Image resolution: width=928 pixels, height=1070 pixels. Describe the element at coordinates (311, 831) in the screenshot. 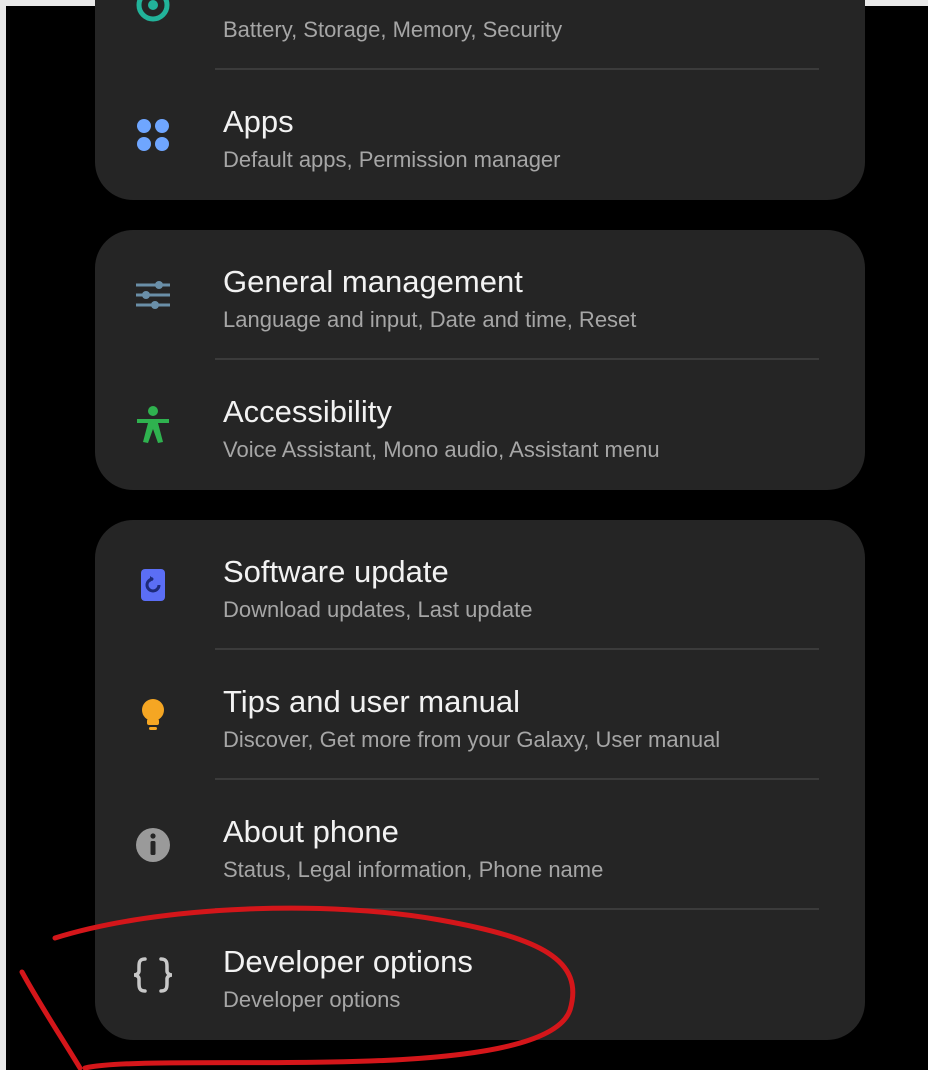

I see `settings-item-title: About phone` at that location.